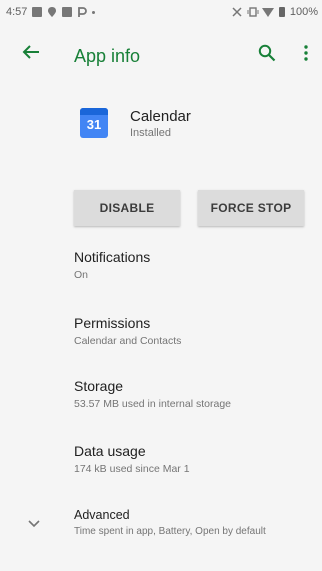 This screenshot has width=322, height=571. What do you see at coordinates (281, 12) in the screenshot?
I see `battery-icon` at bounding box center [281, 12].